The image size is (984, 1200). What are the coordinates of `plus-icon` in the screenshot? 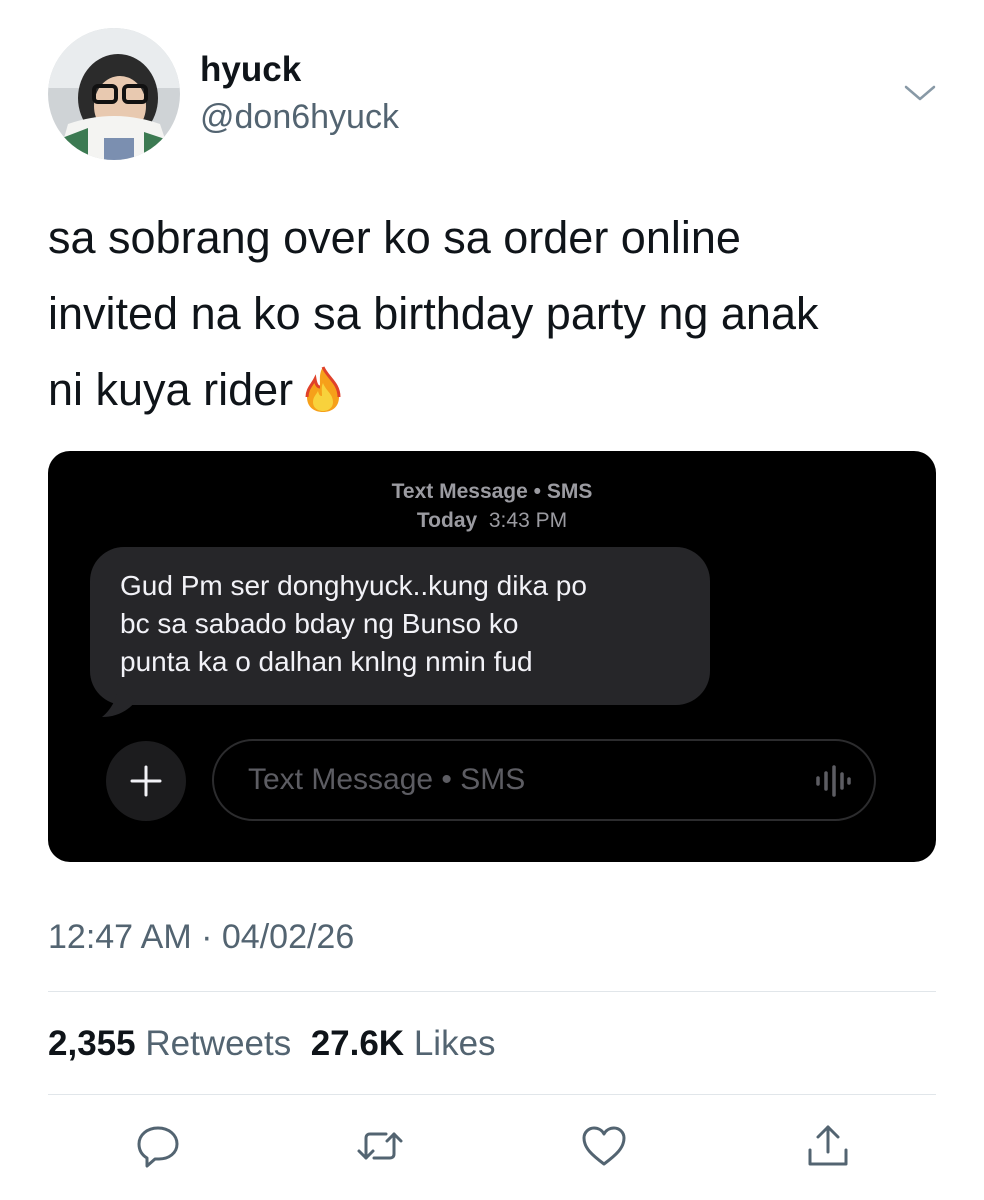 It's located at (146, 781).